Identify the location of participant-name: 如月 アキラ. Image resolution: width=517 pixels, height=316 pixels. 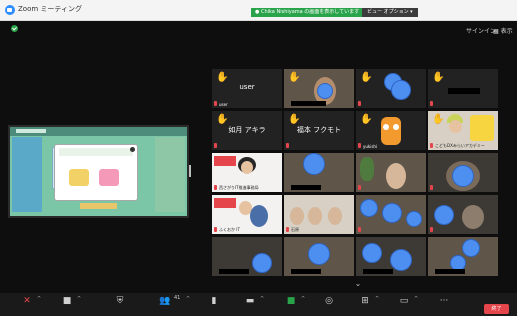
(247, 130).